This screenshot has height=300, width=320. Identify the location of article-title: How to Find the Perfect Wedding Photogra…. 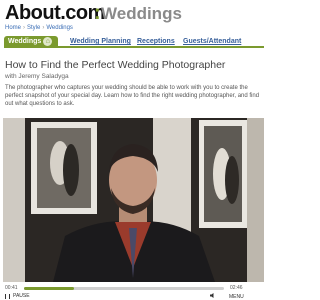
(115, 65).